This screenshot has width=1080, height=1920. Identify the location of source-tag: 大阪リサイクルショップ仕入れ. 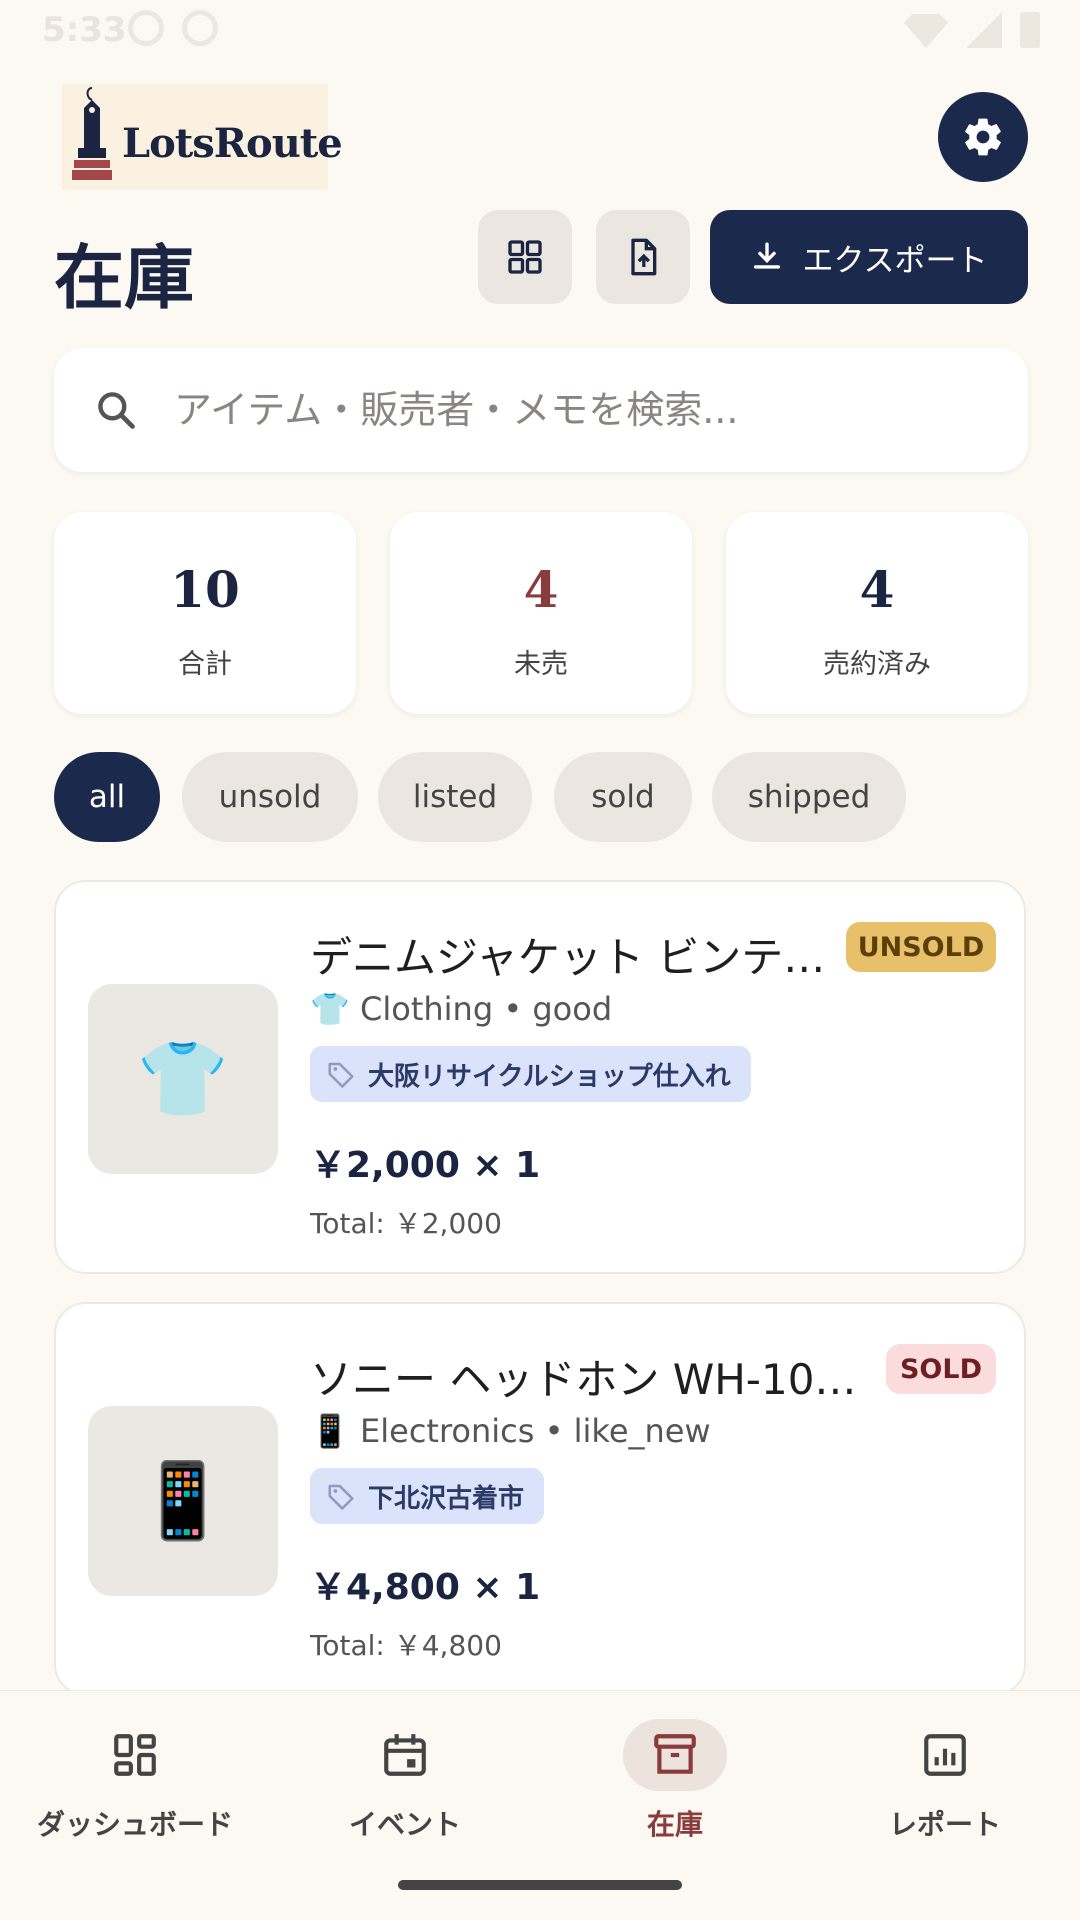
(530, 1074).